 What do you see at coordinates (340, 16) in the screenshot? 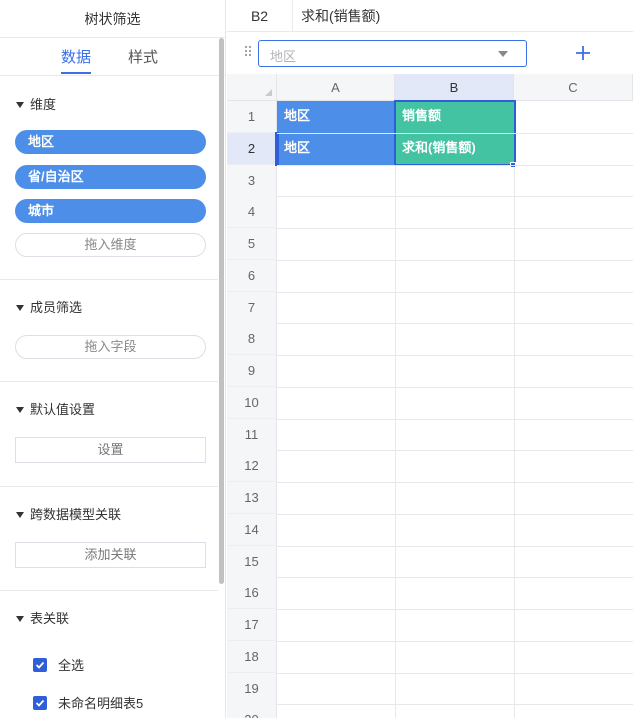
I see `formula-text: 求和(销售额)` at bounding box center [340, 16].